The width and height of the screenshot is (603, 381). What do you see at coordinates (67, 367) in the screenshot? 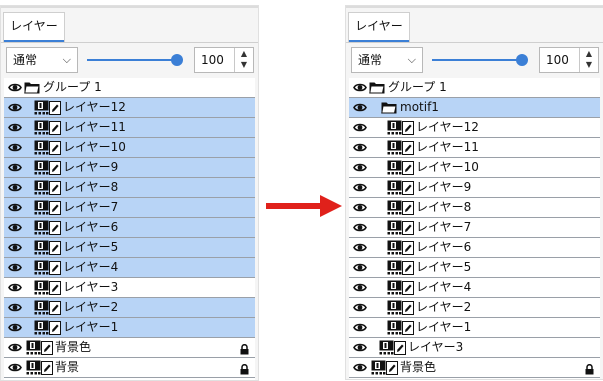
I see `layer-name: 背景` at bounding box center [67, 367].